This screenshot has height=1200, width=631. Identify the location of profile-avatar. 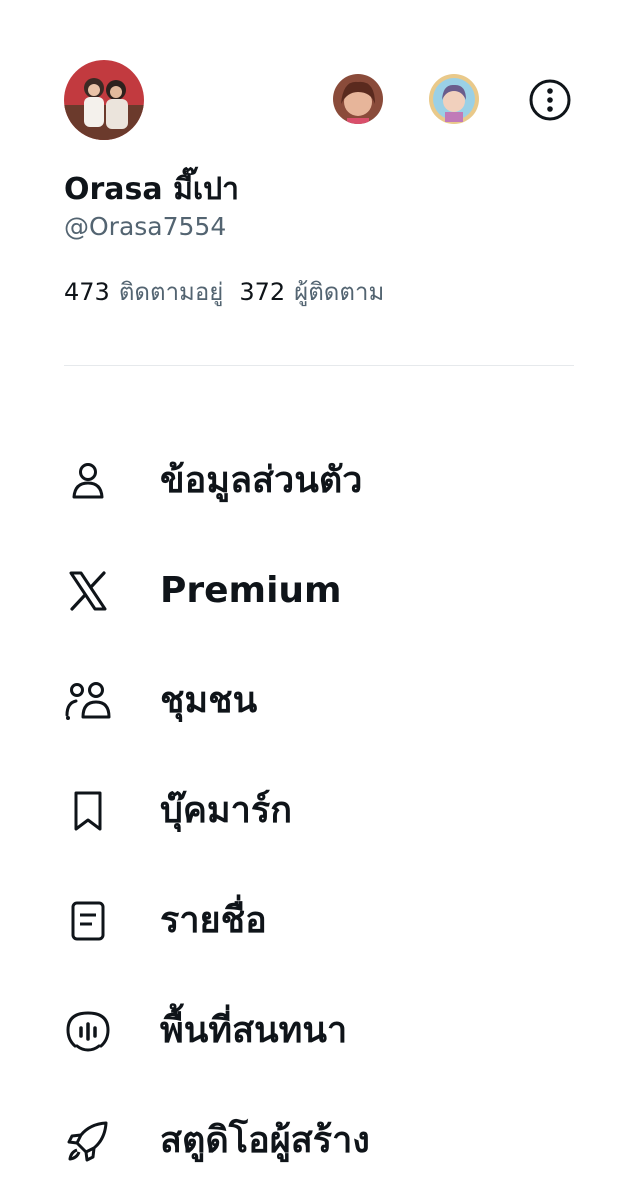
(104, 100).